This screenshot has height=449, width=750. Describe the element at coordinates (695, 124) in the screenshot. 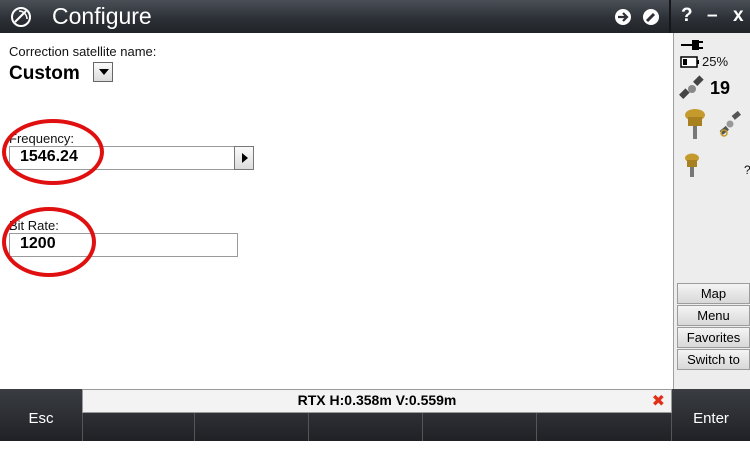

I see `gnss-receiver-icon` at that location.